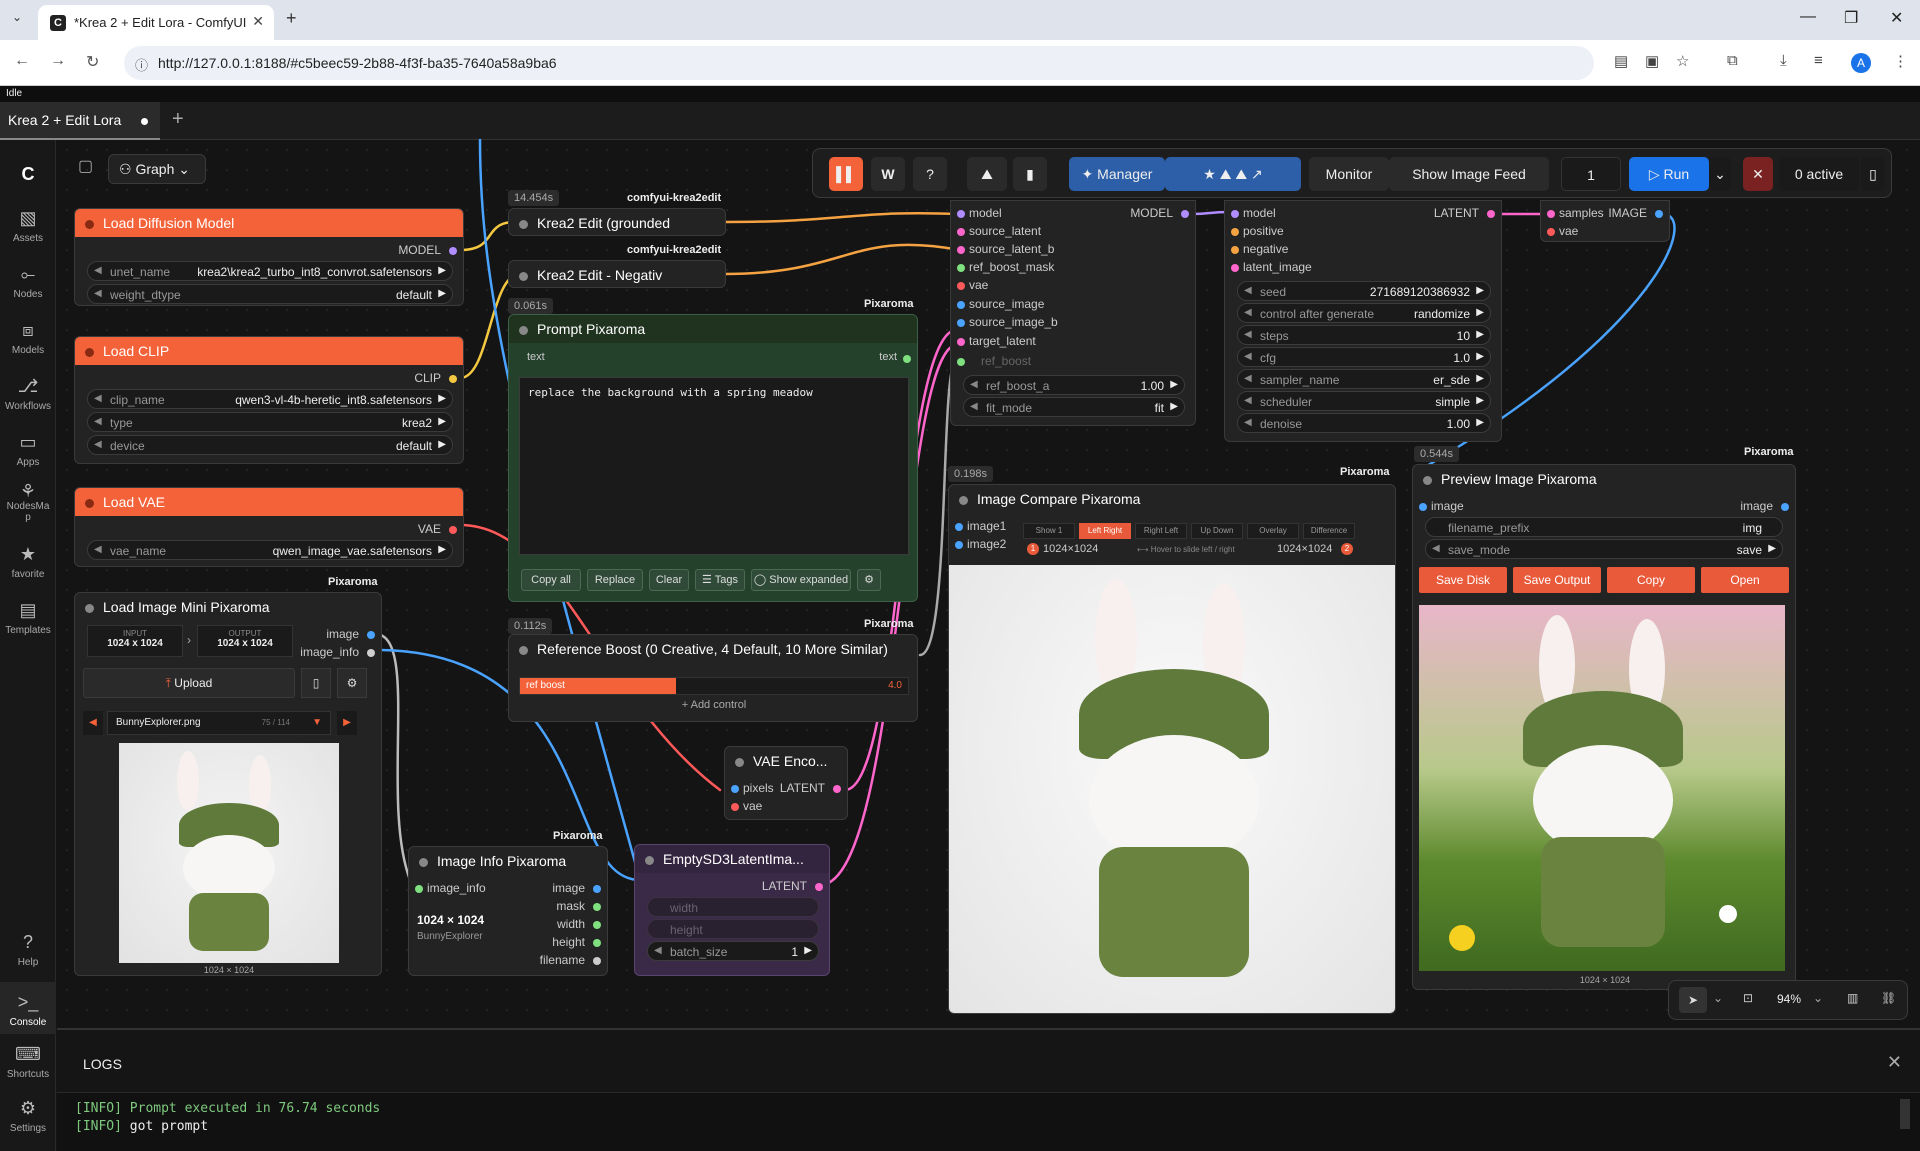 Image resolution: width=1920 pixels, height=1151 pixels. Describe the element at coordinates (1074, 407) in the screenshot. I see `fit-mode-widget: ◀ fit_mode fit ▶` at that location.